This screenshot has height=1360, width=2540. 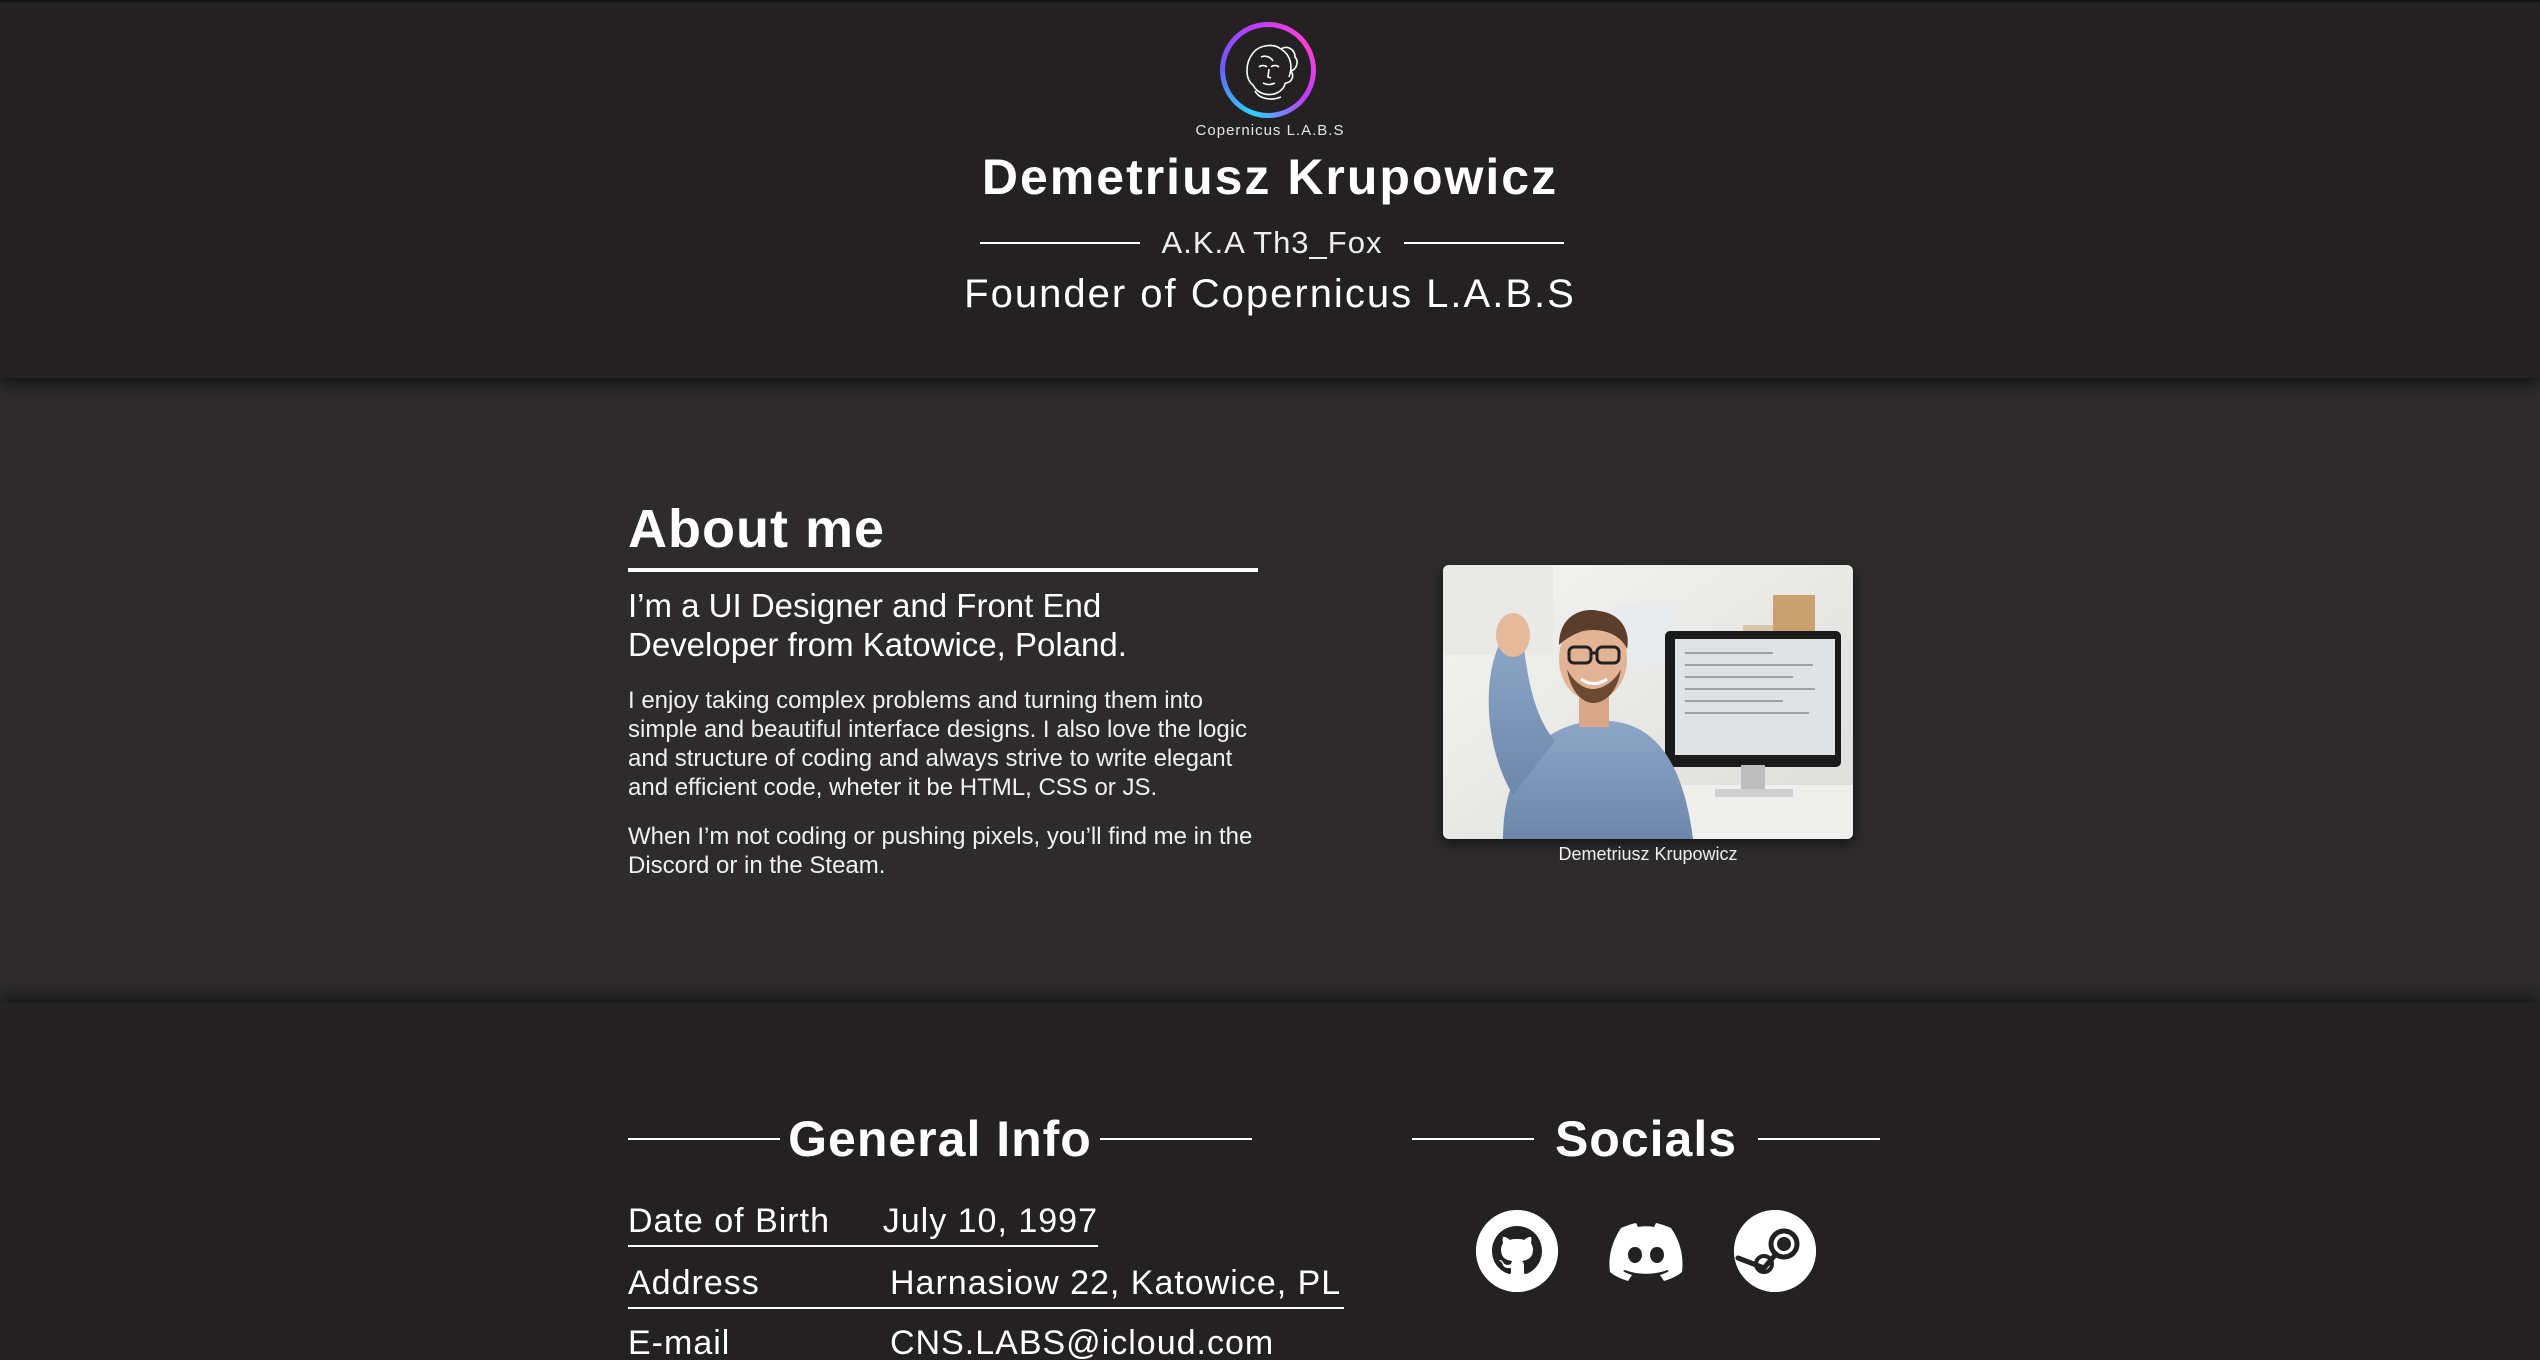 I want to click on info-row-date-of-birth: Date of Birth July 10, 1997, so click(x=863, y=1224).